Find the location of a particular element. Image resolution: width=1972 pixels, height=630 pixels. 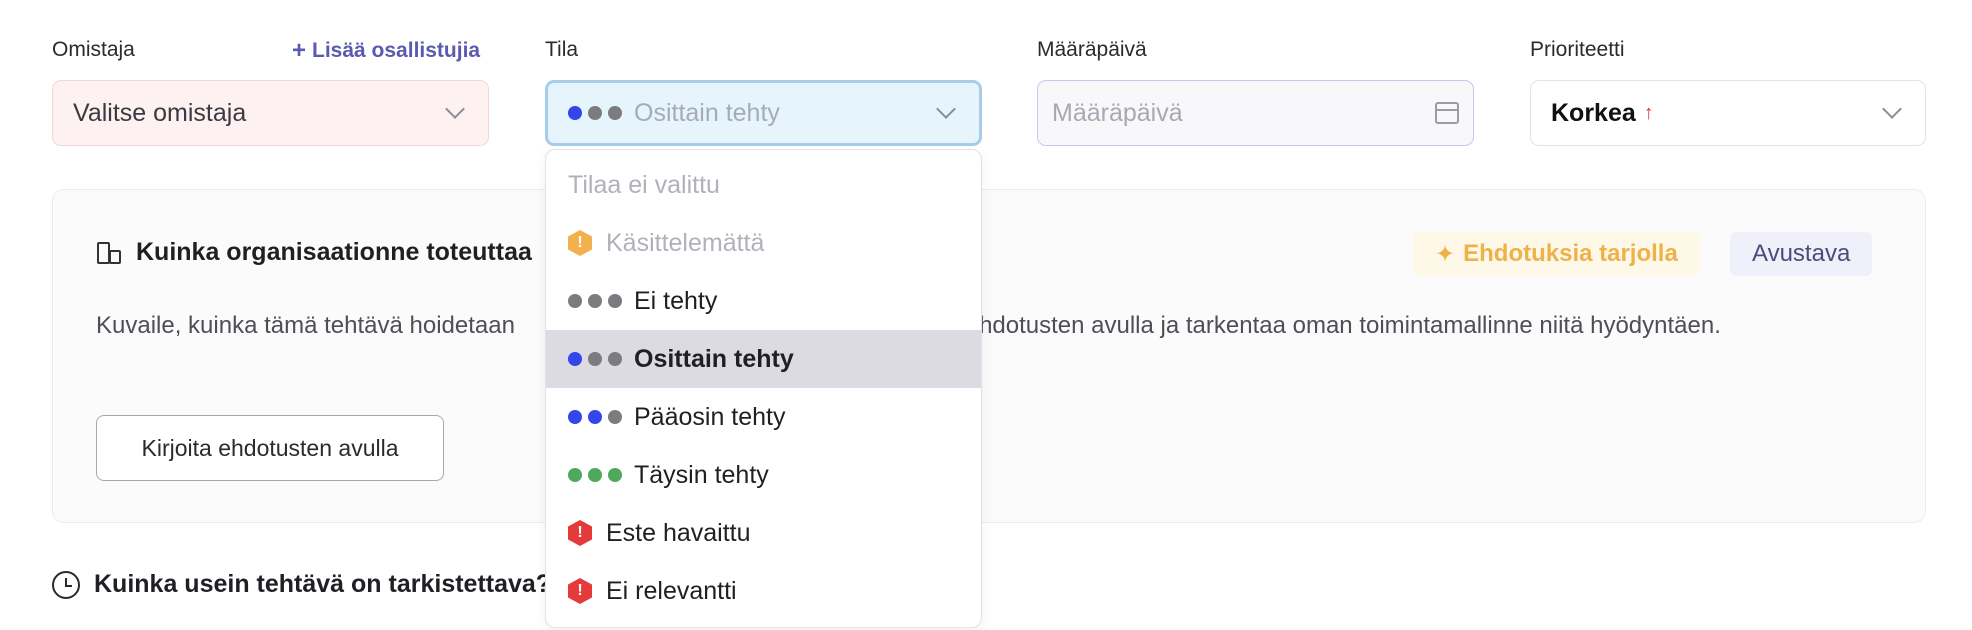

priority-label: Prioriteetti is located at coordinates (1577, 49).